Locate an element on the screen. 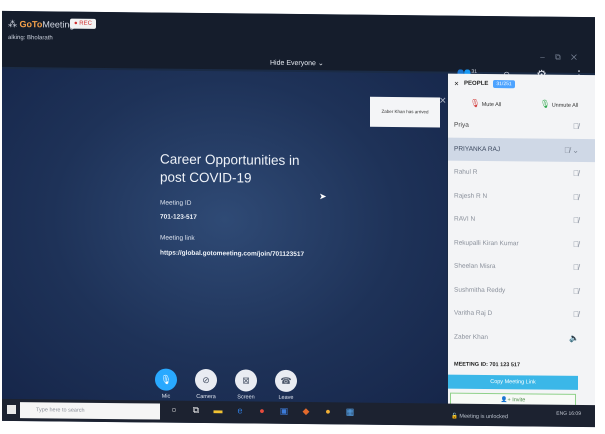 The width and height of the screenshot is (605, 434). mouse-cursor-icon: ➤ is located at coordinates (323, 196).